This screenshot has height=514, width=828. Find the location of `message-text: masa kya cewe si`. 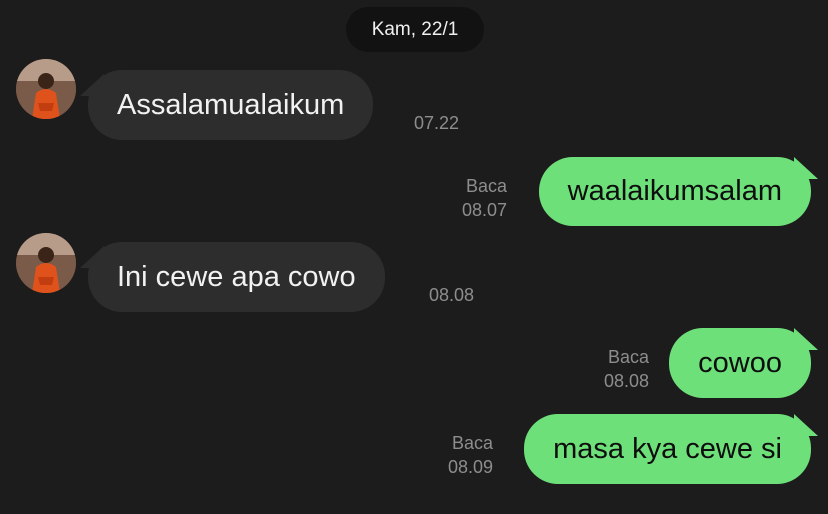

message-text: masa kya cewe si is located at coordinates (667, 448).